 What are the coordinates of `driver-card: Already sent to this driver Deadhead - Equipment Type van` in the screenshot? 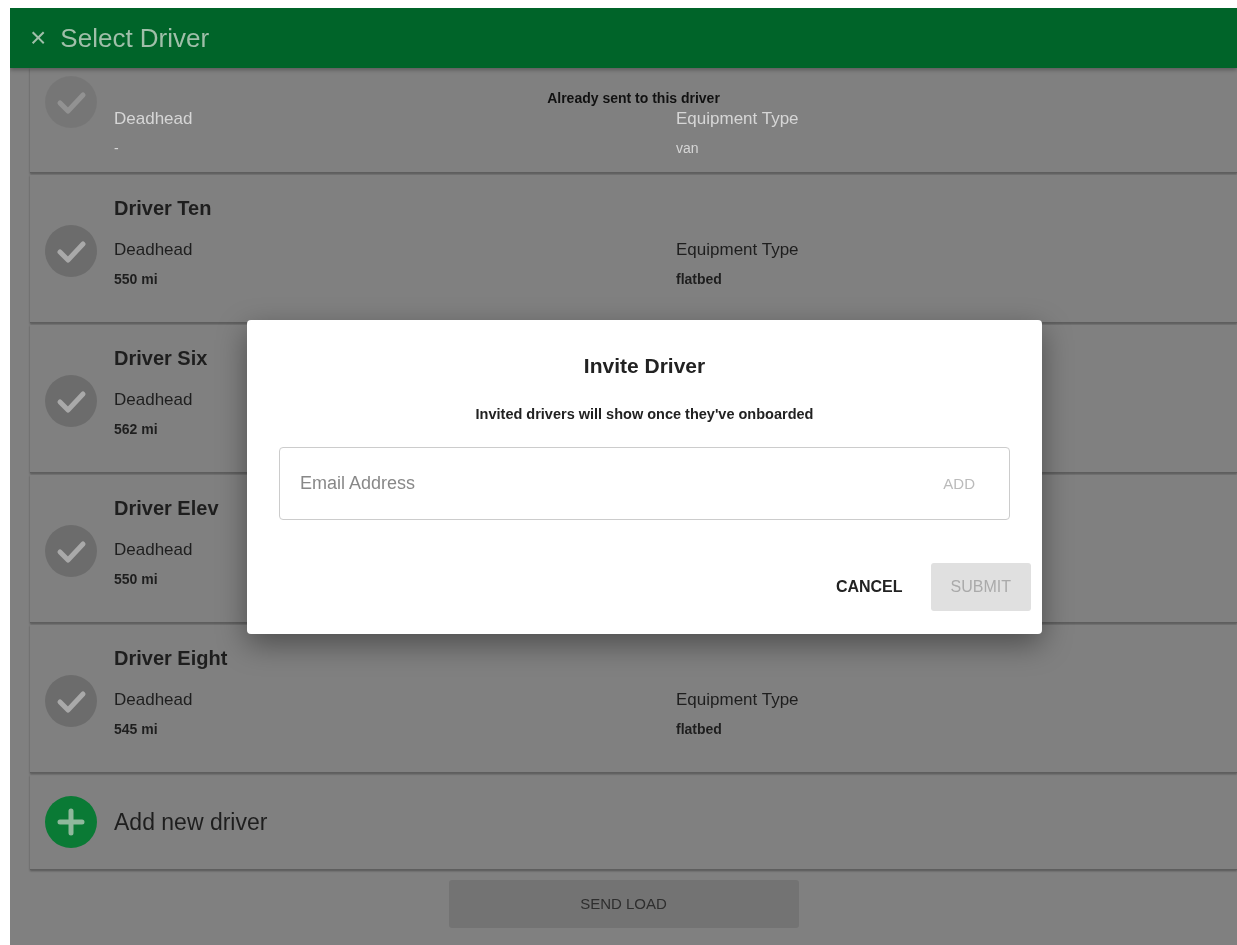 It's located at (633, 120).